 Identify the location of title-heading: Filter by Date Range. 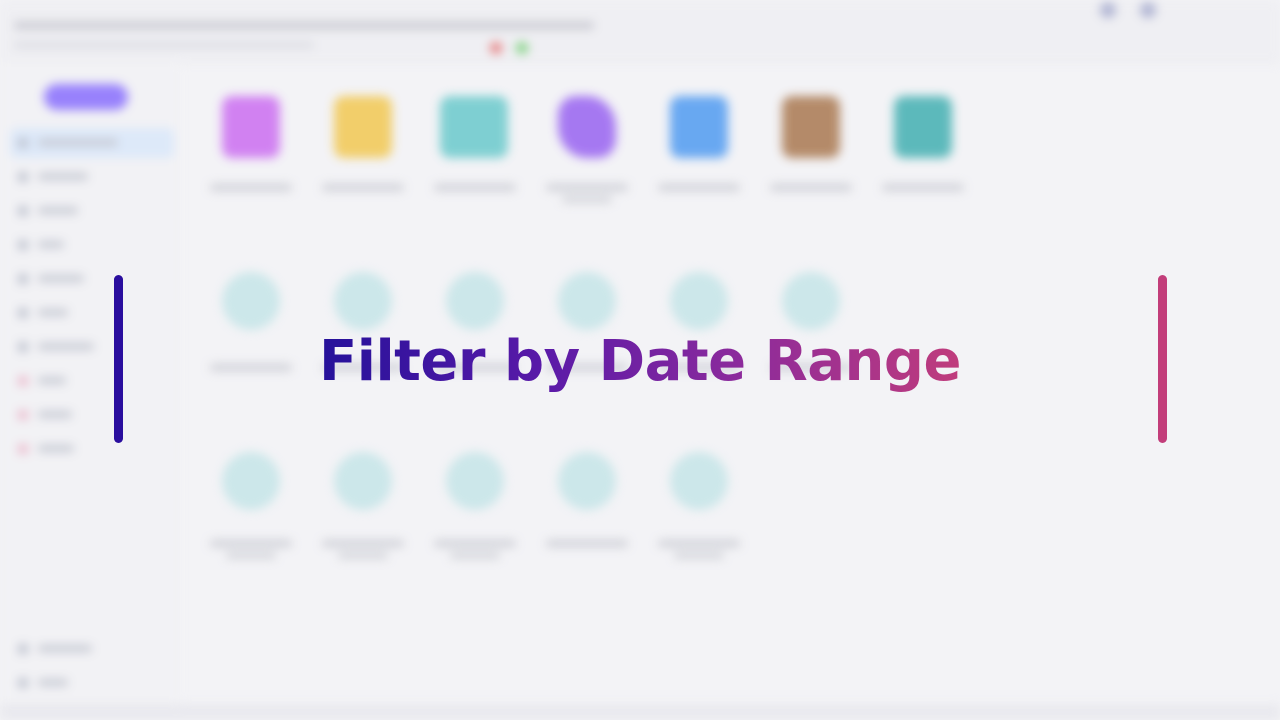
(640, 362).